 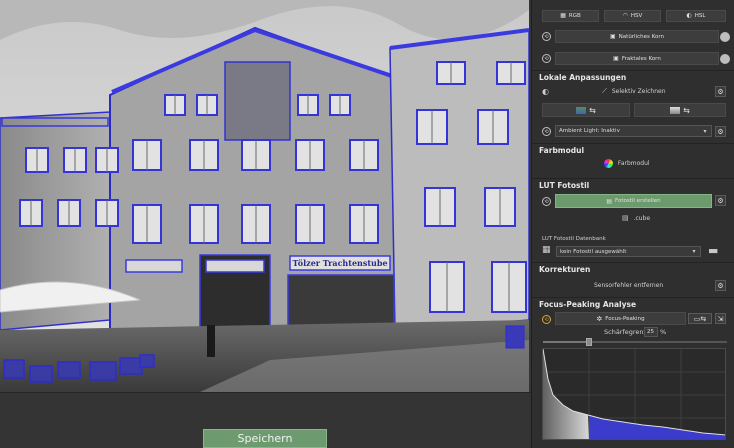 I want to click on focus-toggle: ⟲, so click(x=546, y=319).